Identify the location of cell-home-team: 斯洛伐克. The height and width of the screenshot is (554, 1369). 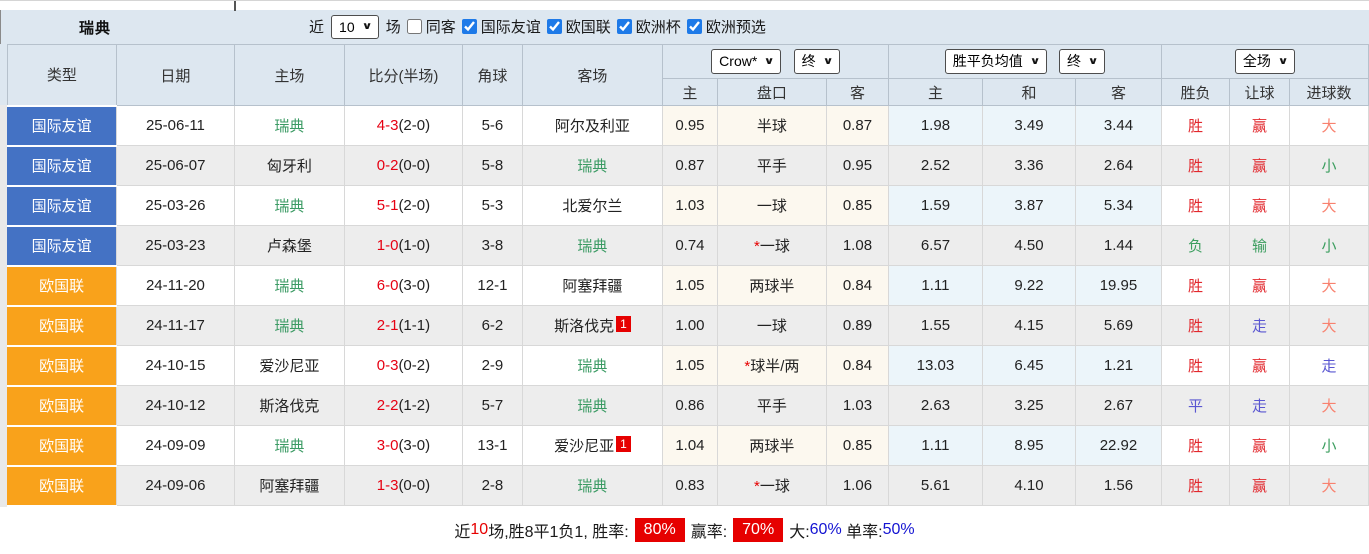
(289, 405).